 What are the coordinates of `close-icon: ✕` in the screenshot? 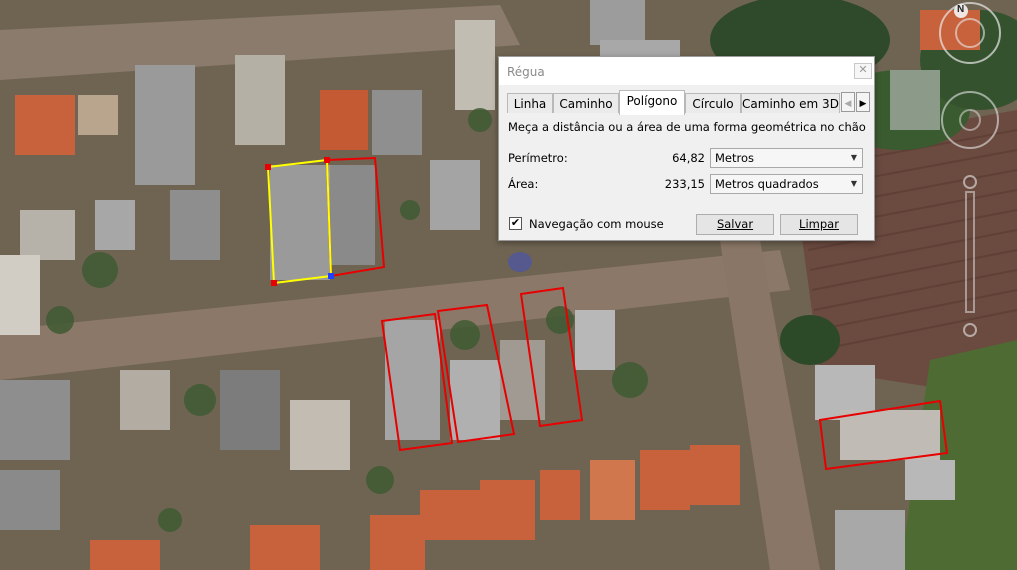 It's located at (863, 71).